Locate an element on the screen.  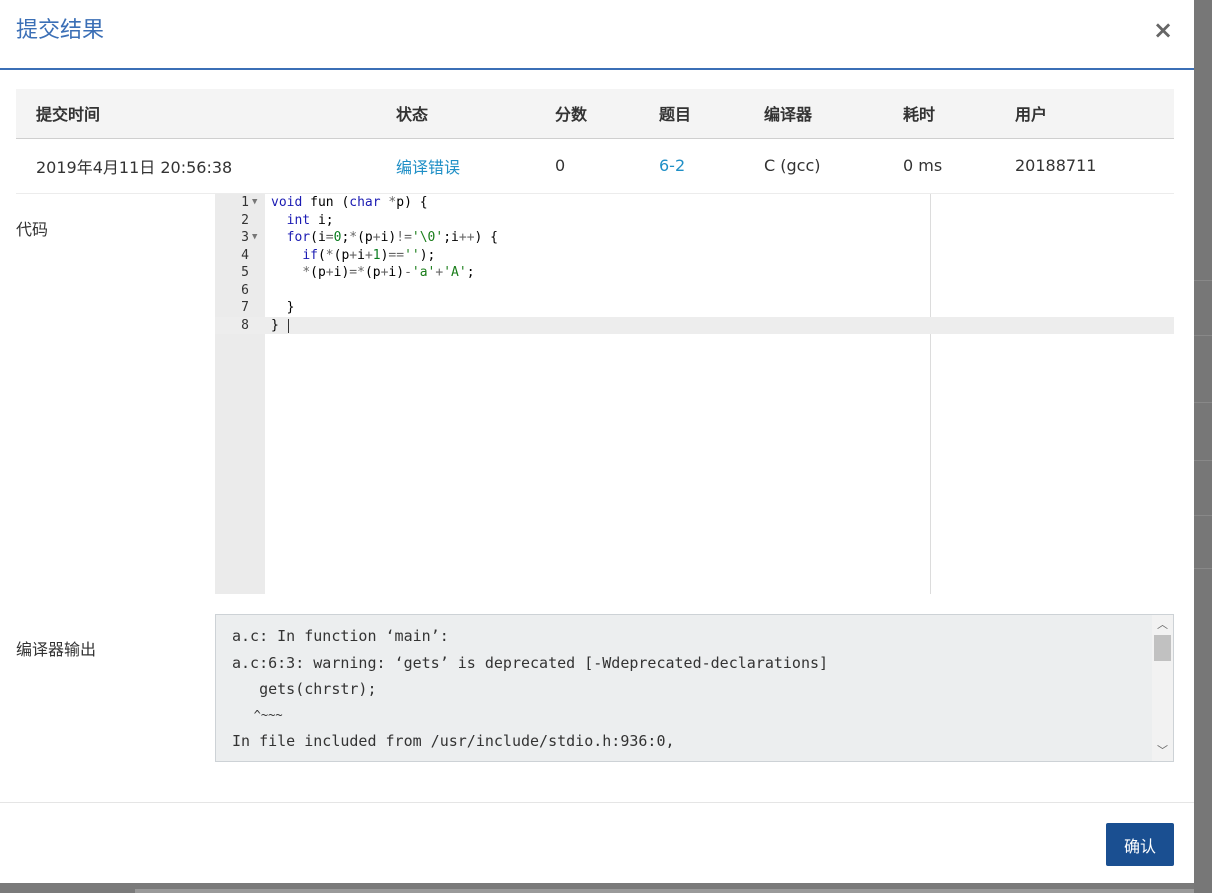
header-submit-time: 提交时间 is located at coordinates (196, 114).